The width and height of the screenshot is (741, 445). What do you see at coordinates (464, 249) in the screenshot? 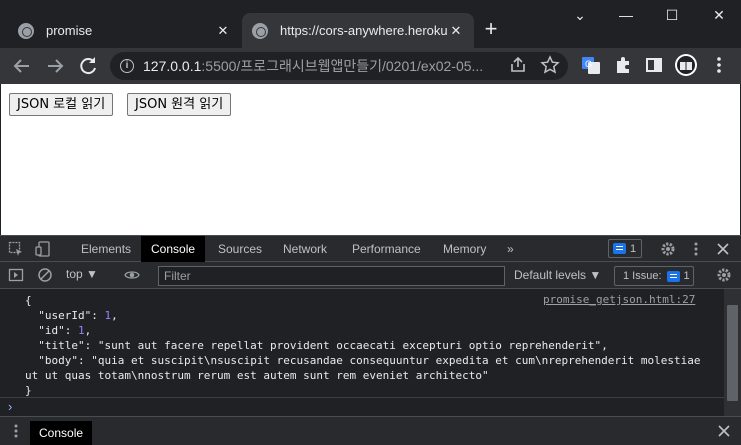
I see `tab-memory: Memory` at bounding box center [464, 249].